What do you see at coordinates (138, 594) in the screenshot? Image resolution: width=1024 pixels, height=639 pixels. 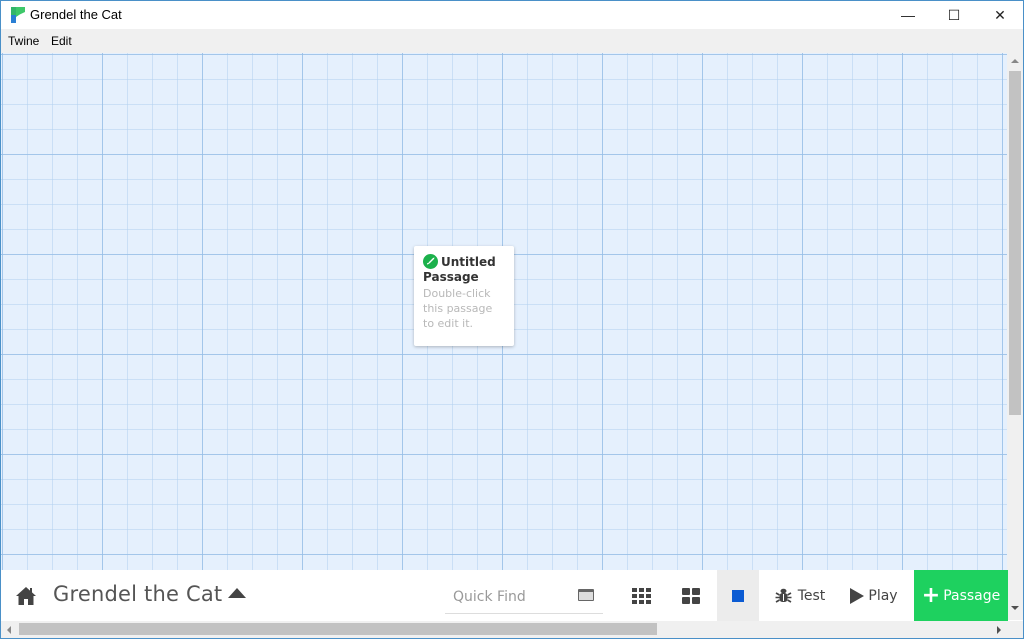 I see `story-title: Grendel the Cat` at bounding box center [138, 594].